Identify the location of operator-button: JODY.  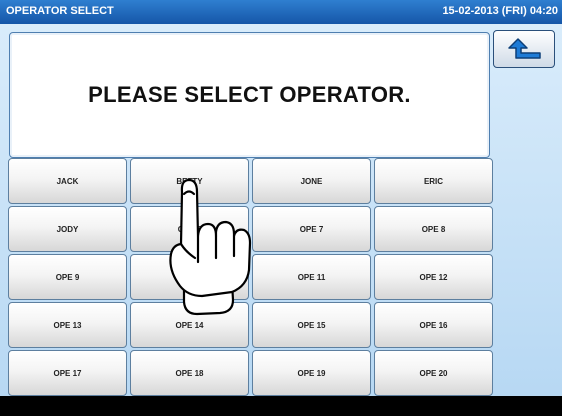
(67, 229).